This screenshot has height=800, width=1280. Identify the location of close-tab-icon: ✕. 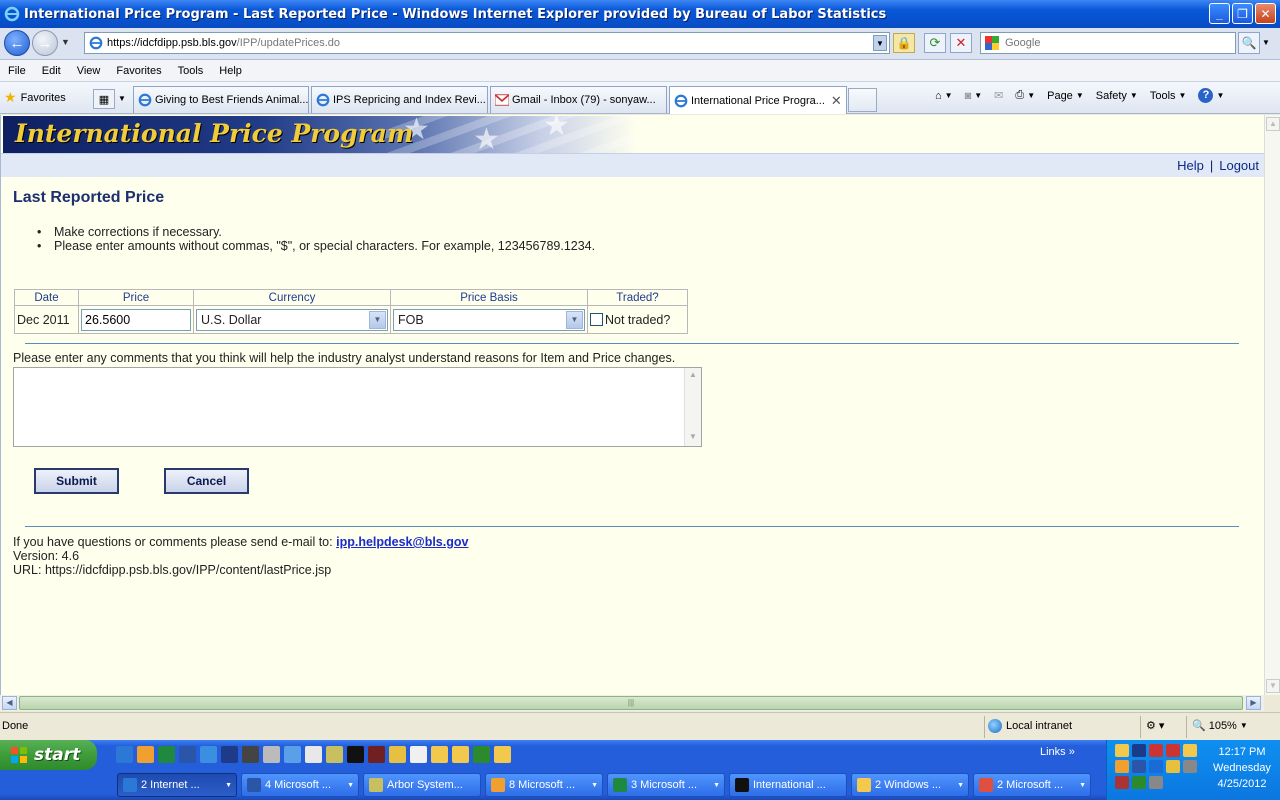
(836, 101).